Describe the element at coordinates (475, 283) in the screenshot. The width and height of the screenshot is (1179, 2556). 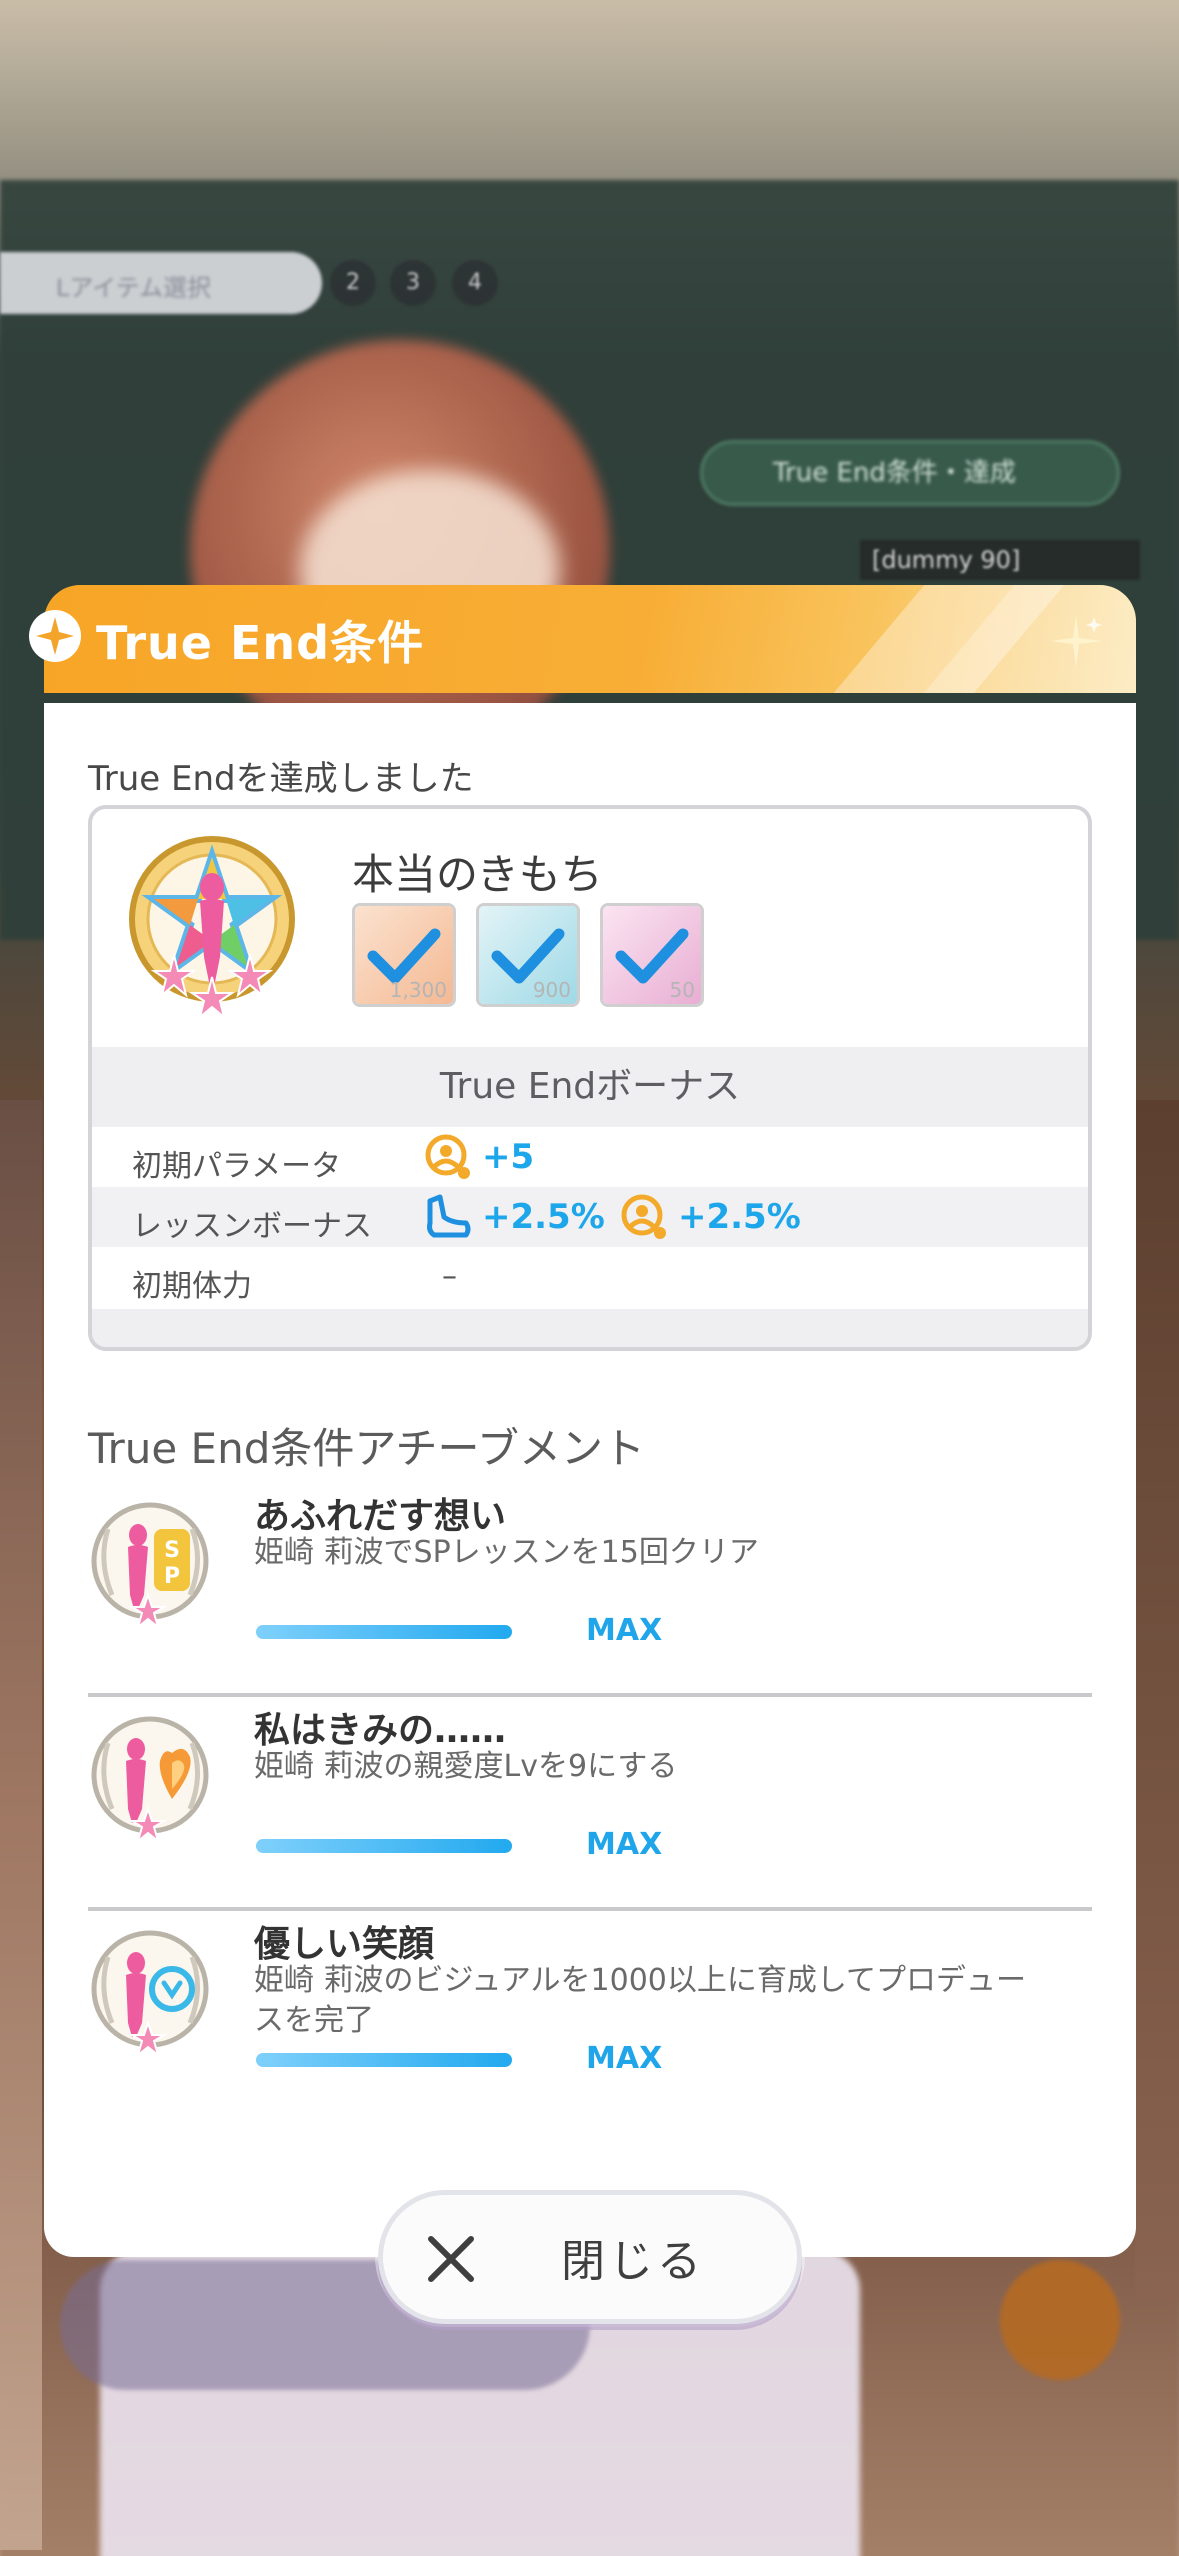
I see `step-dot-4: 4` at that location.